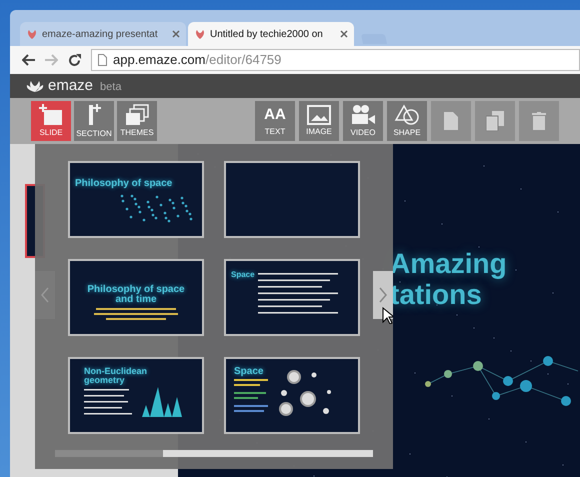 Image resolution: width=580 pixels, height=477 pixels. What do you see at coordinates (51, 60) in the screenshot?
I see `forward-icon` at bounding box center [51, 60].